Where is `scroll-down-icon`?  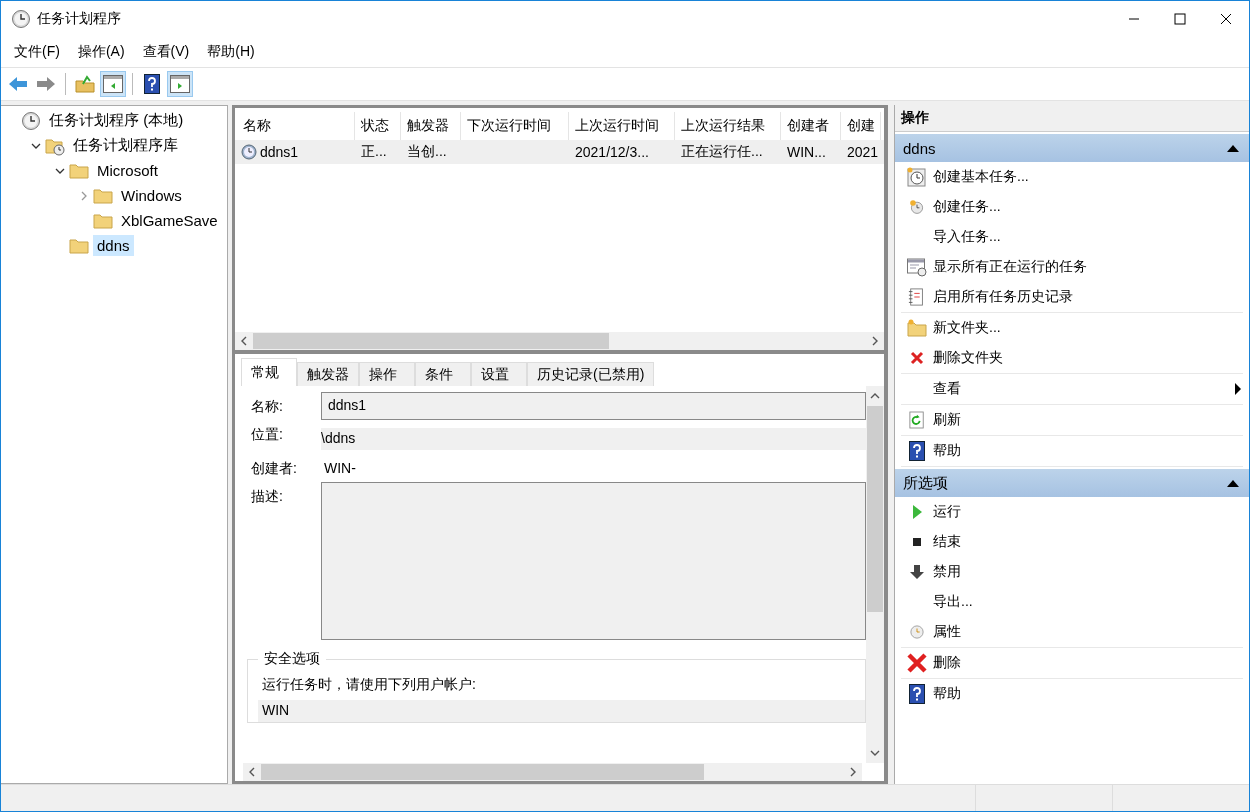 scroll-down-icon is located at coordinates (875, 753).